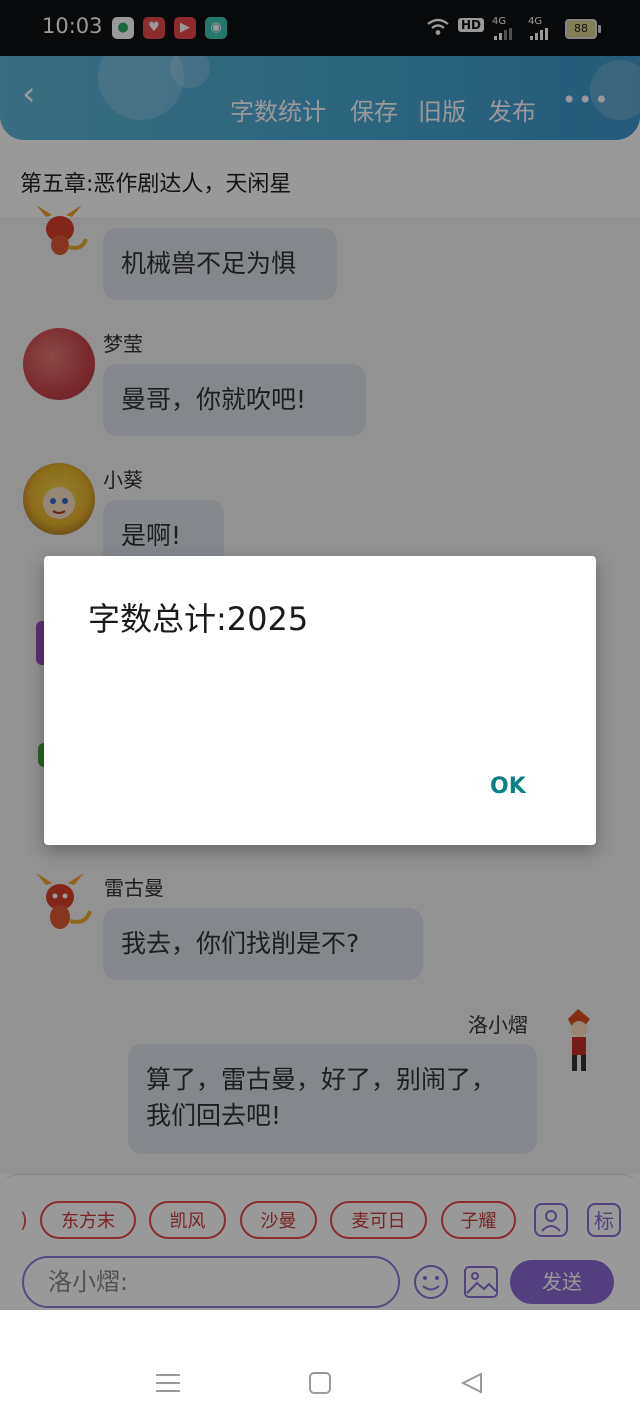 The width and height of the screenshot is (640, 1422). I want to click on ok-button: OK, so click(508, 786).